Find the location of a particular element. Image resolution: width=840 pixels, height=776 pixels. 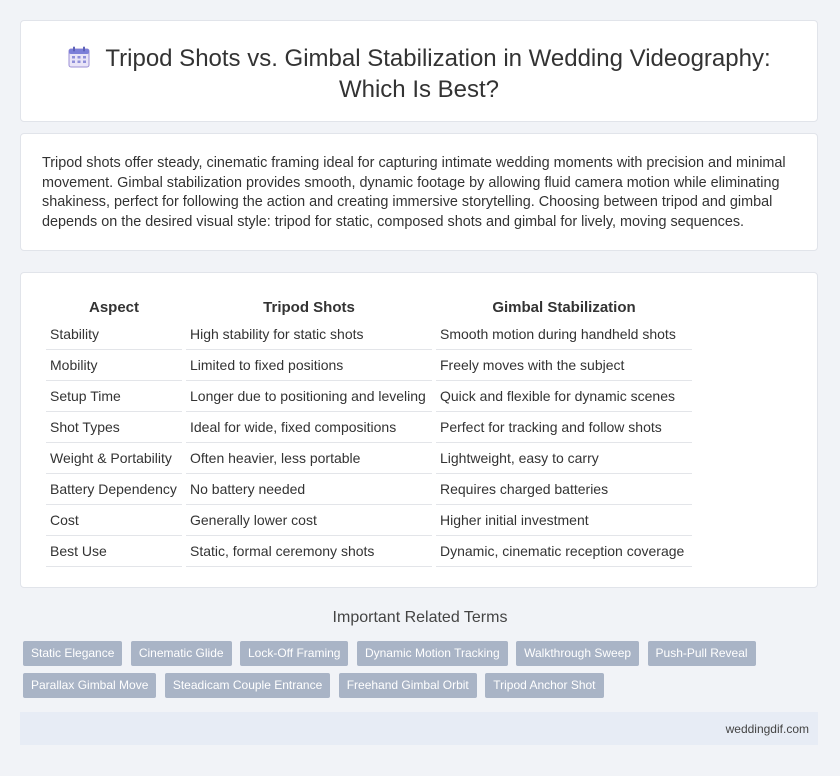

cell-tripod: Generally lower cost is located at coordinates (309, 520).